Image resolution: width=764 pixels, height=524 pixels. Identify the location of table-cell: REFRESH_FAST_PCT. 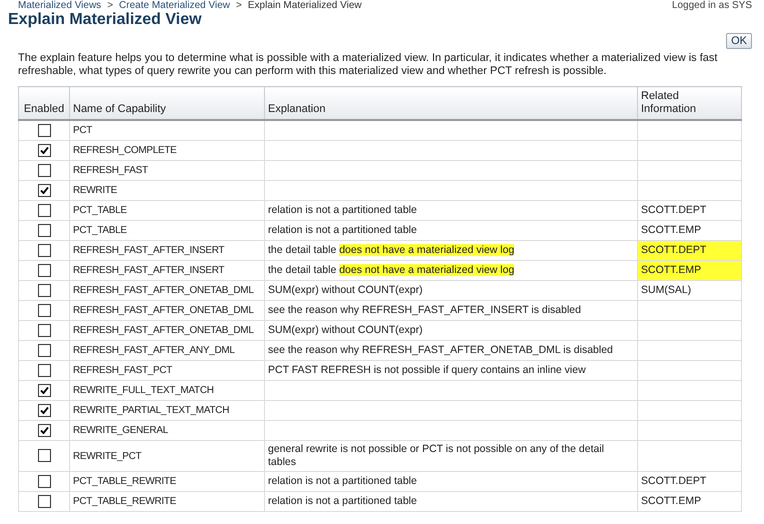
(167, 370).